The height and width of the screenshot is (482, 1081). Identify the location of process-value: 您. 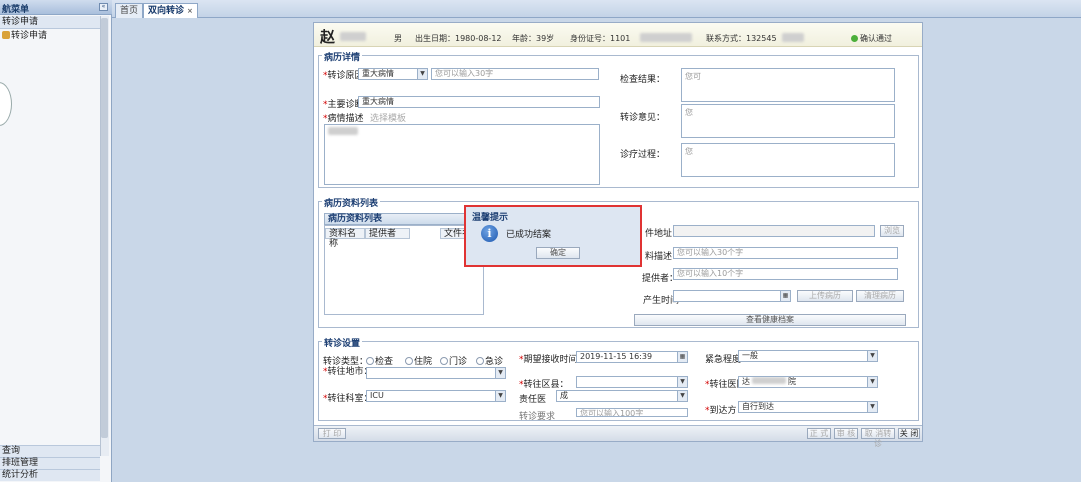
(689, 151).